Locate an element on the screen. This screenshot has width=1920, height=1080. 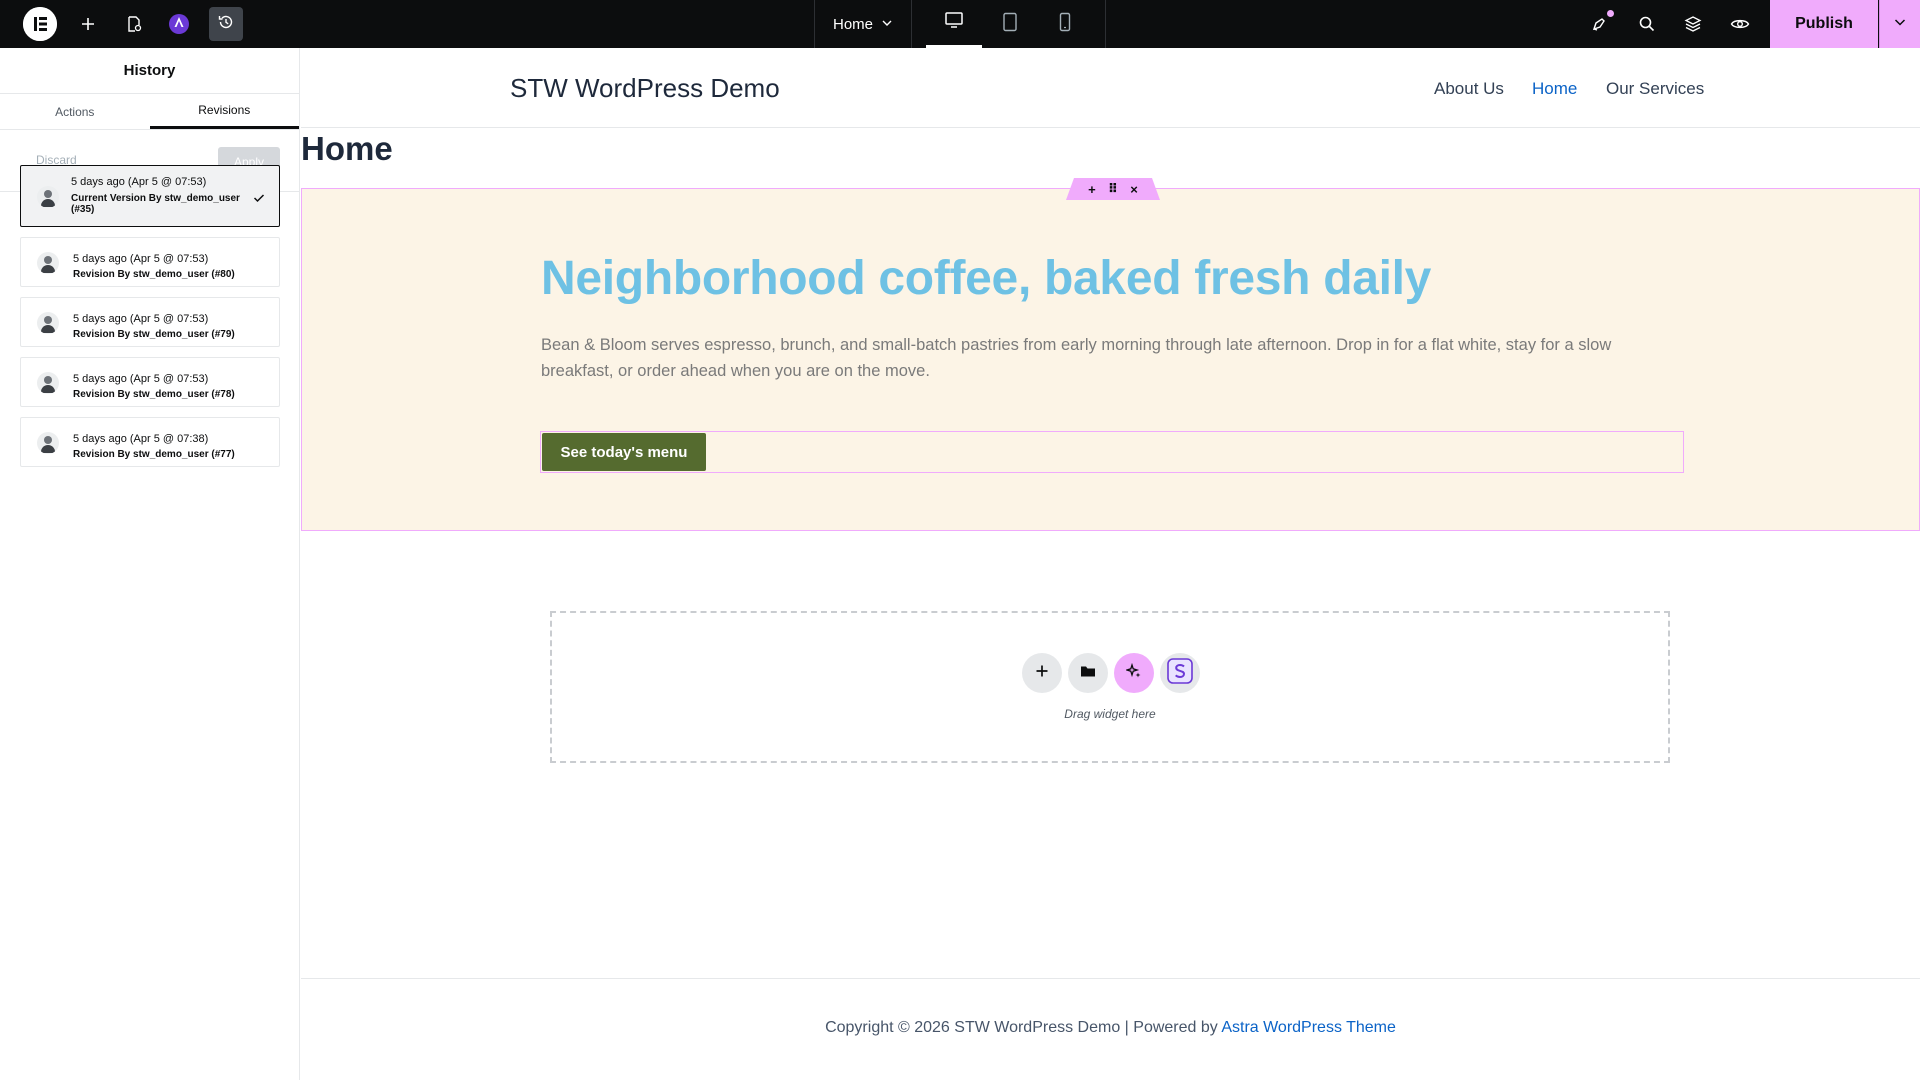
add-element-button is located at coordinates (88, 24).